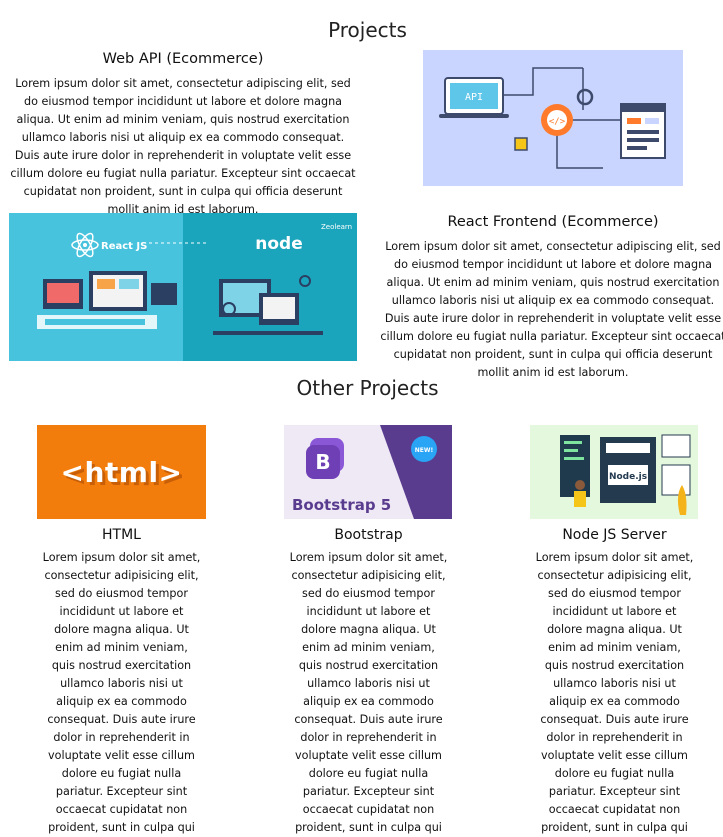  Describe the element at coordinates (553, 222) in the screenshot. I see `project-title-react-frontend: React Frontend (Ecommerce)` at that location.